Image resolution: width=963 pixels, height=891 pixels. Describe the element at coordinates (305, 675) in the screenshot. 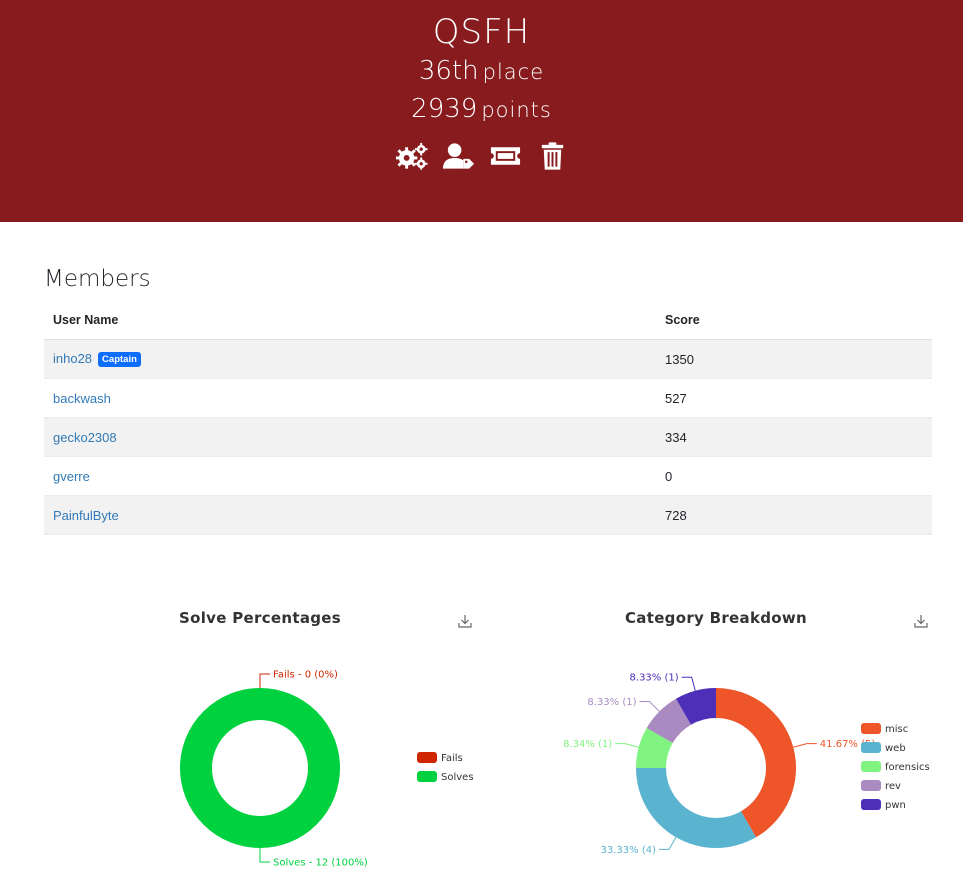

I see `slice-label: Fails - 0 (0%)` at that location.